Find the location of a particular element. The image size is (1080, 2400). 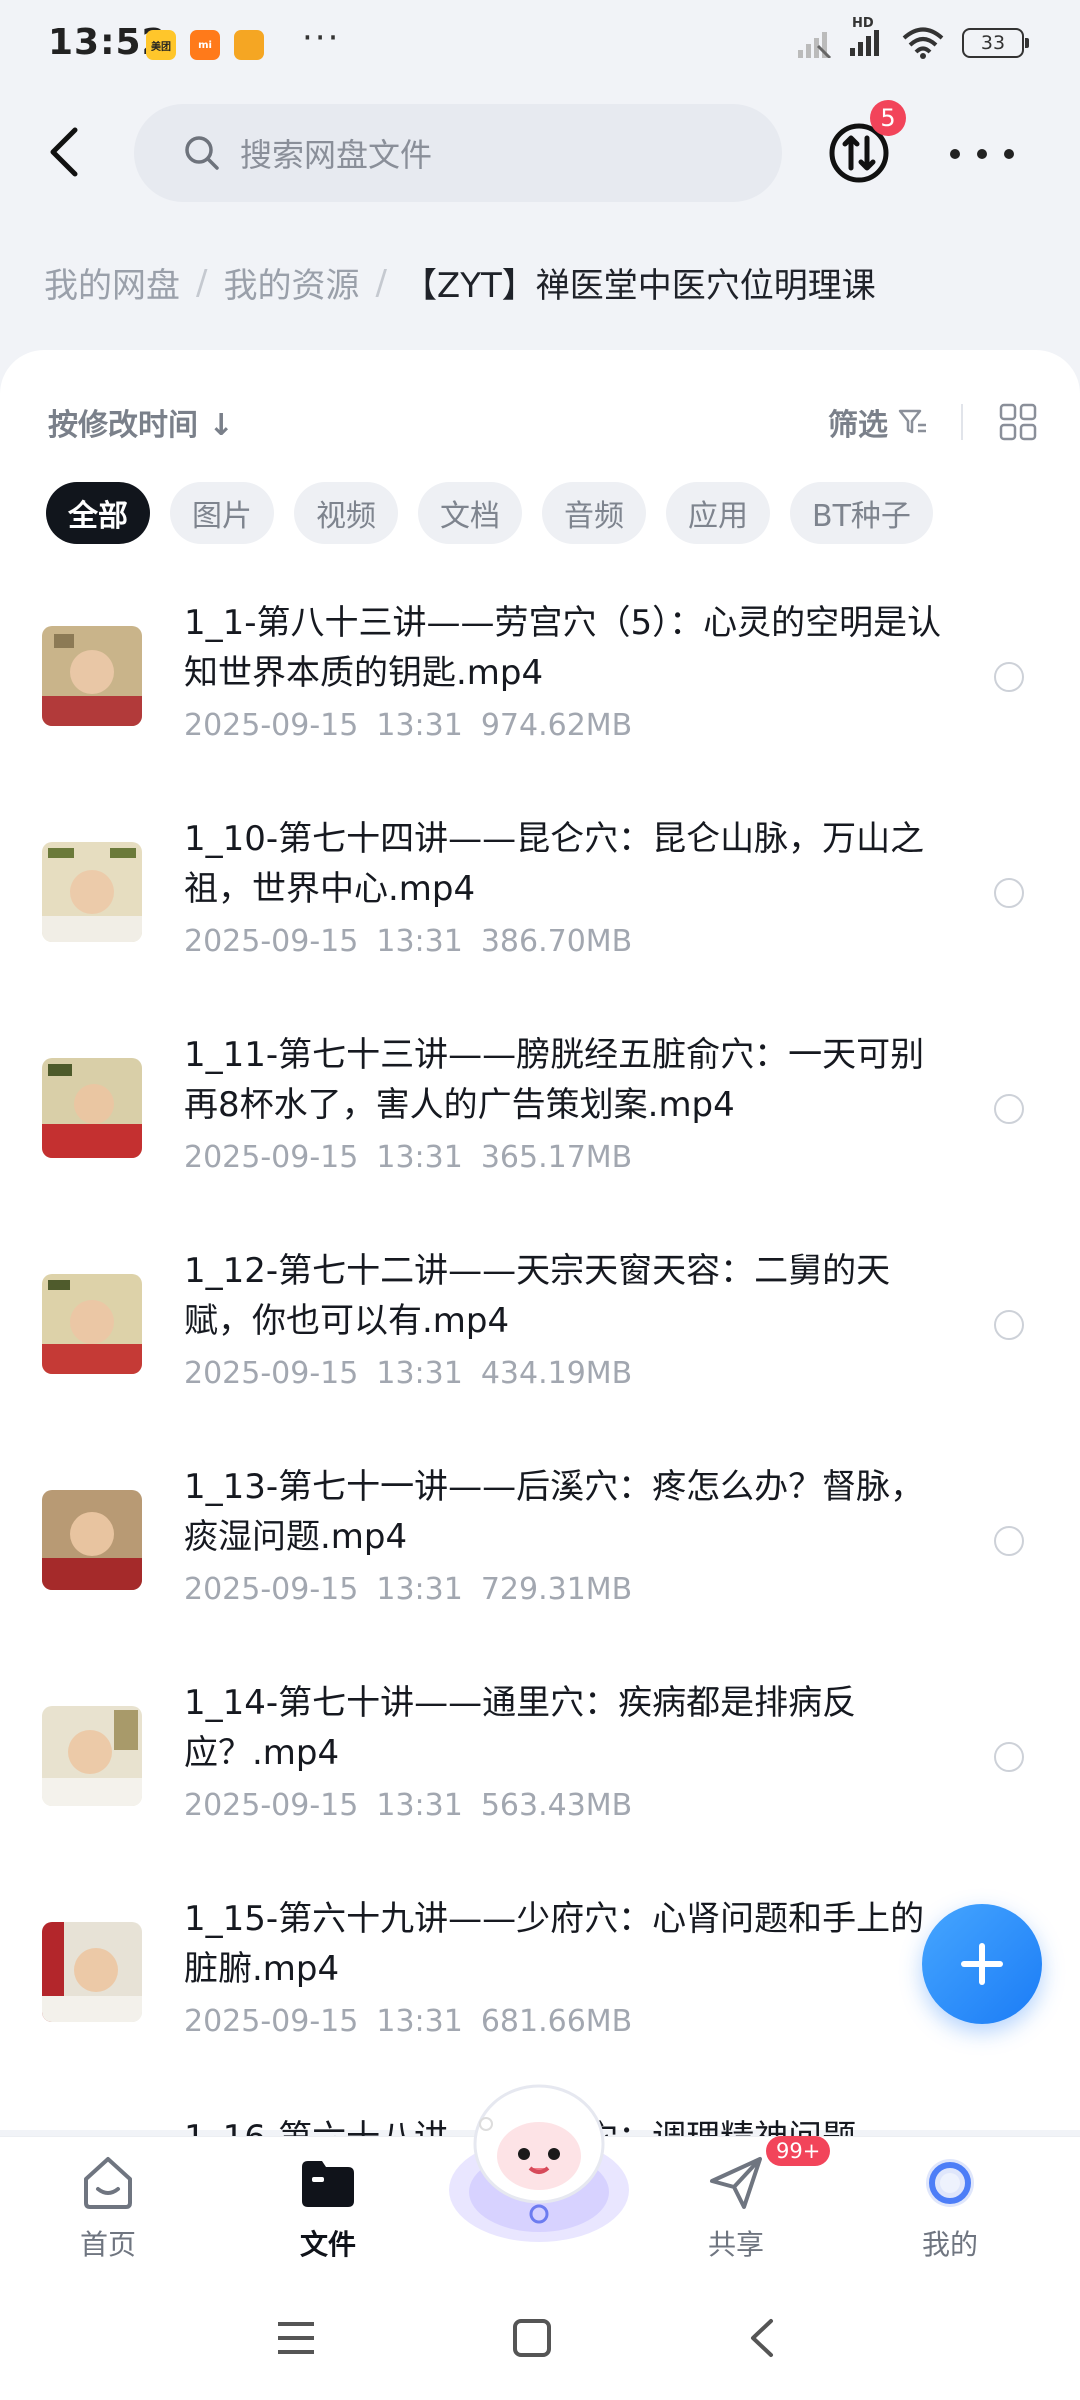

category-chips: 全部 图片 视频 文档 音频 应用 BT种子 is located at coordinates (489, 513).